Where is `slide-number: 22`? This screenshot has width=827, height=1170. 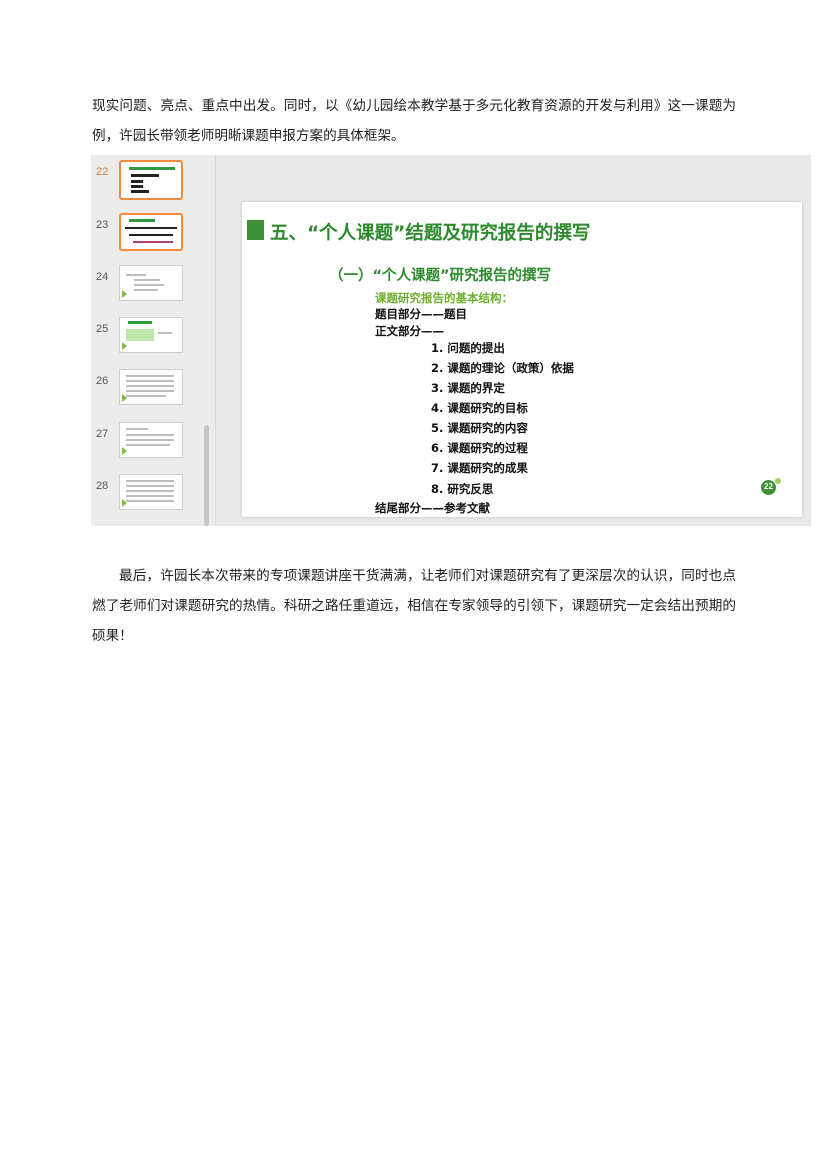 slide-number: 22 is located at coordinates (102, 172).